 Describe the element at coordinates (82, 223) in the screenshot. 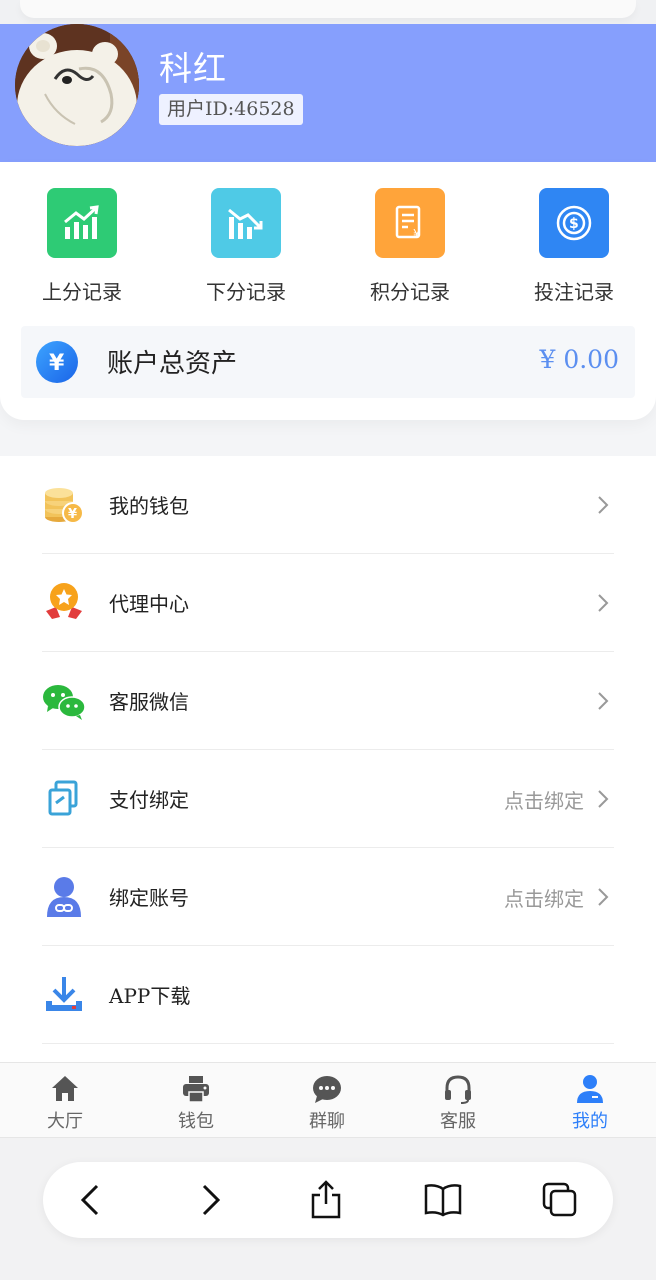

I see `chart-up-icon` at that location.